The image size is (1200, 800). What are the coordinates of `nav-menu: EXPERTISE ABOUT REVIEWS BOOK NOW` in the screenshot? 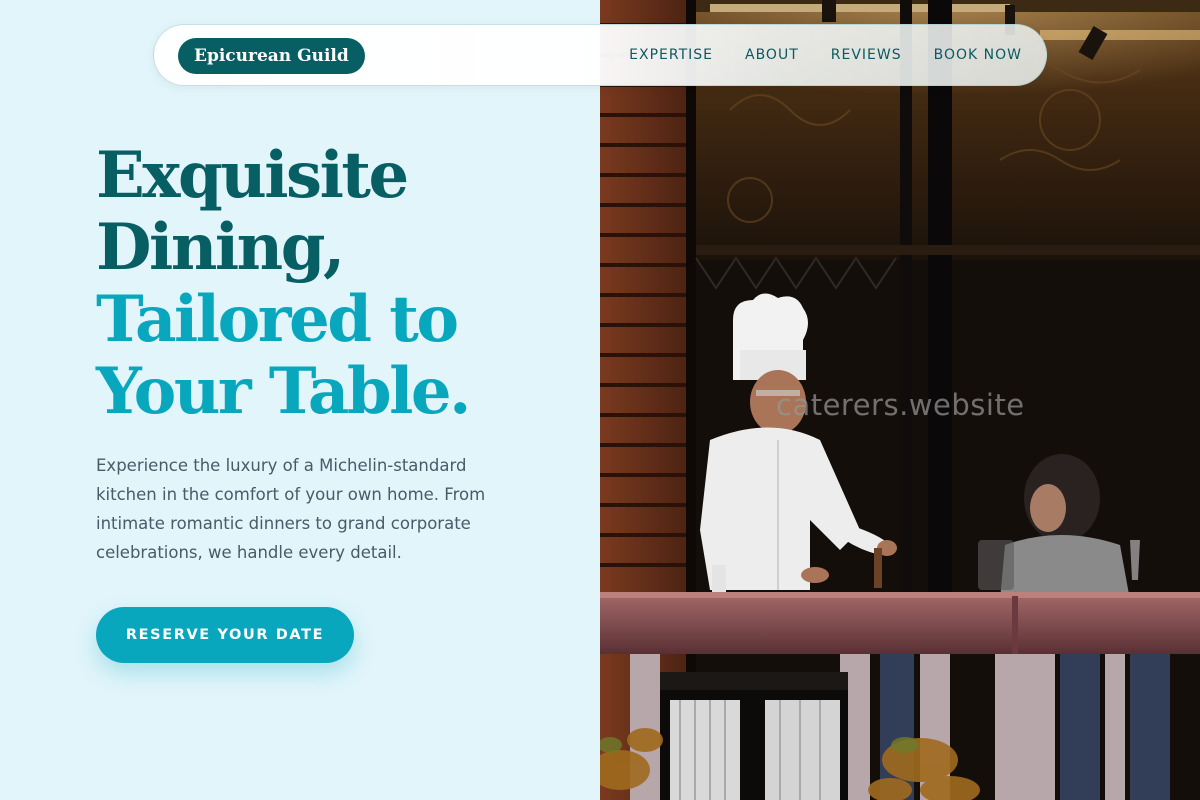 It's located at (809, 55).